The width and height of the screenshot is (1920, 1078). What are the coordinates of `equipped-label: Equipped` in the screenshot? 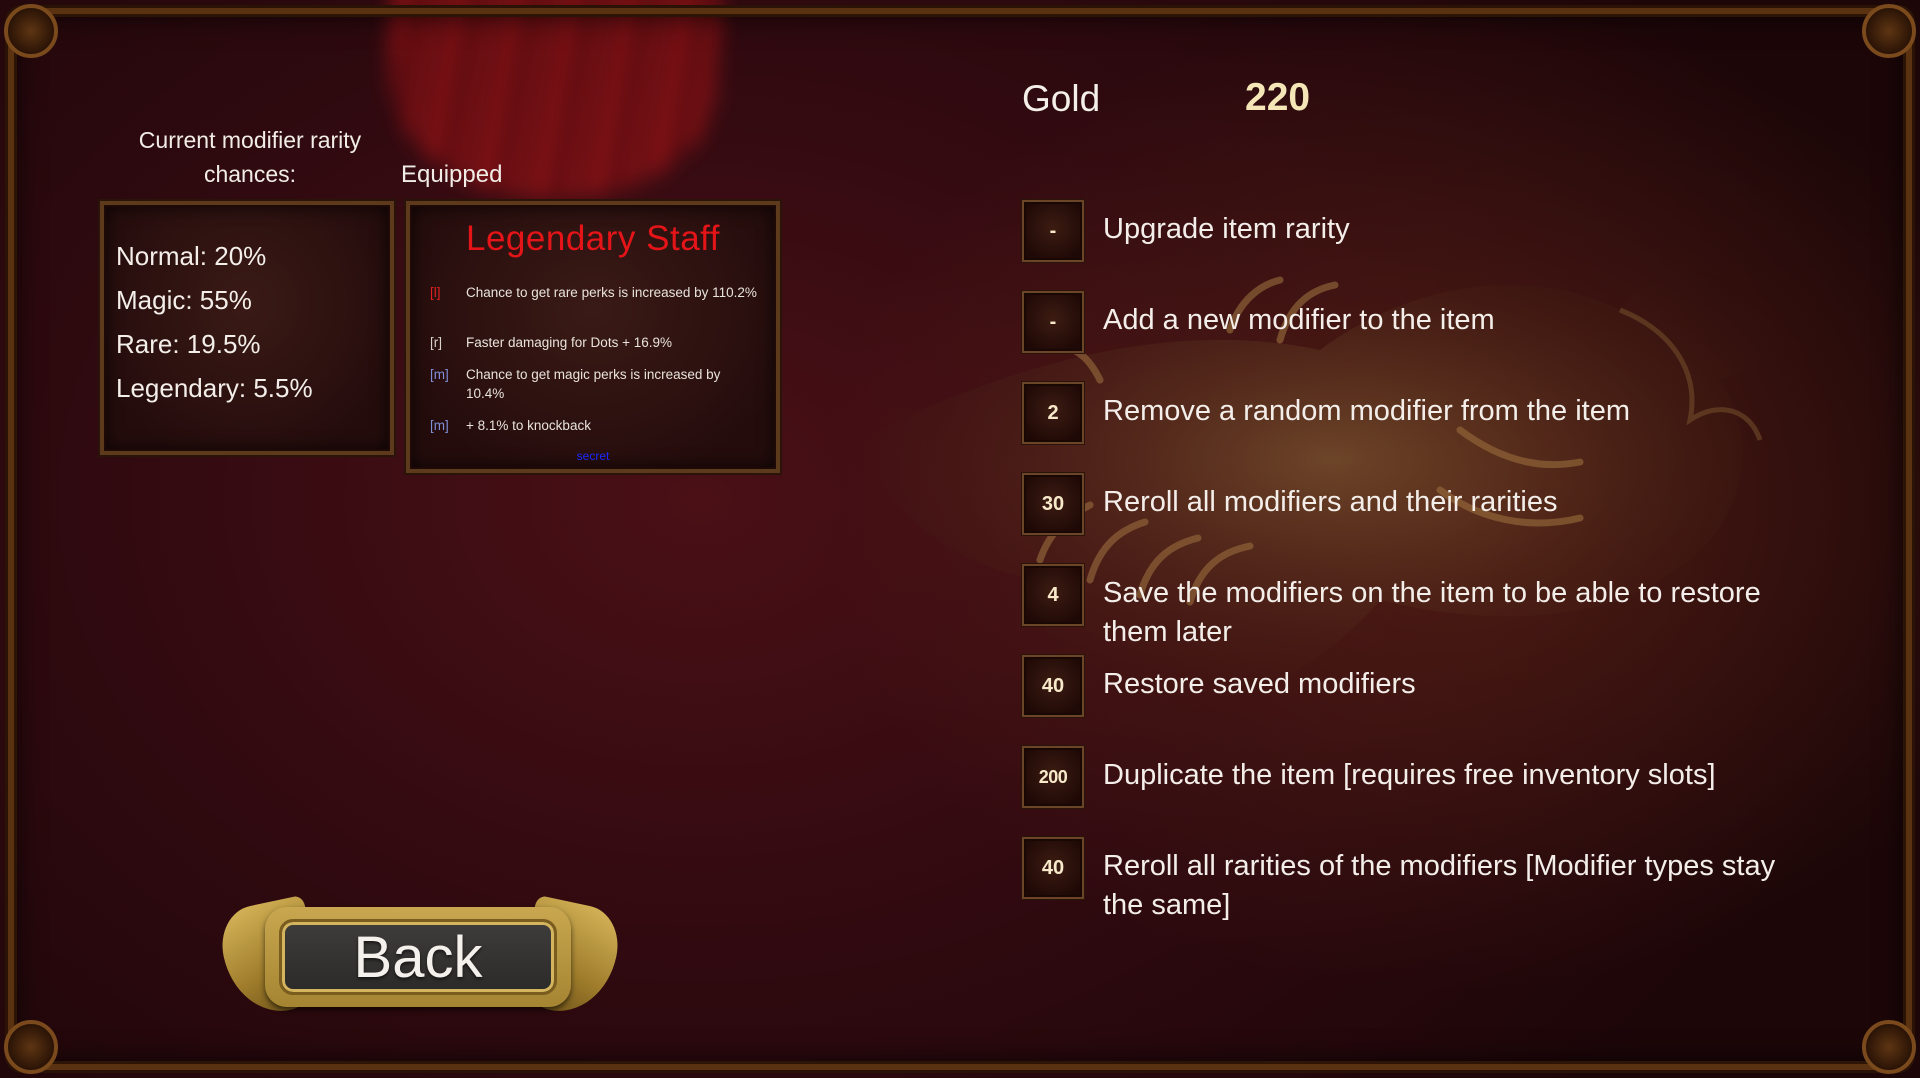 It's located at (452, 174).